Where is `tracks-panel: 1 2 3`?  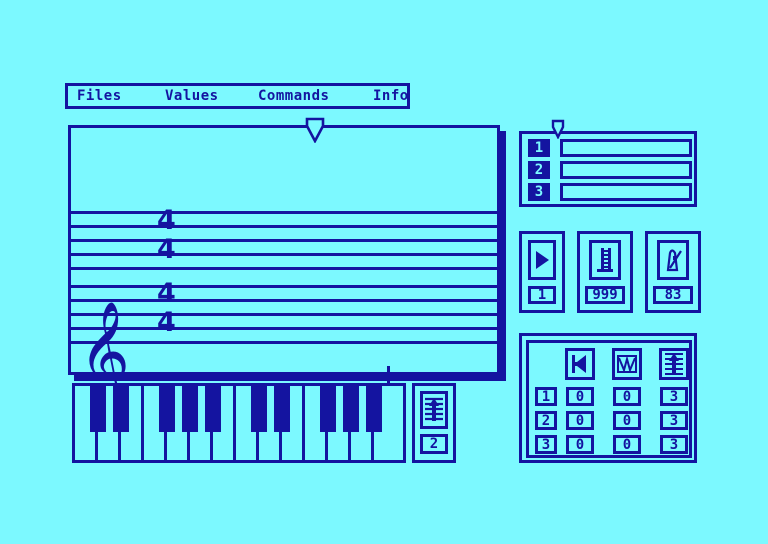
tracks-panel: 1 2 3 is located at coordinates (608, 169).